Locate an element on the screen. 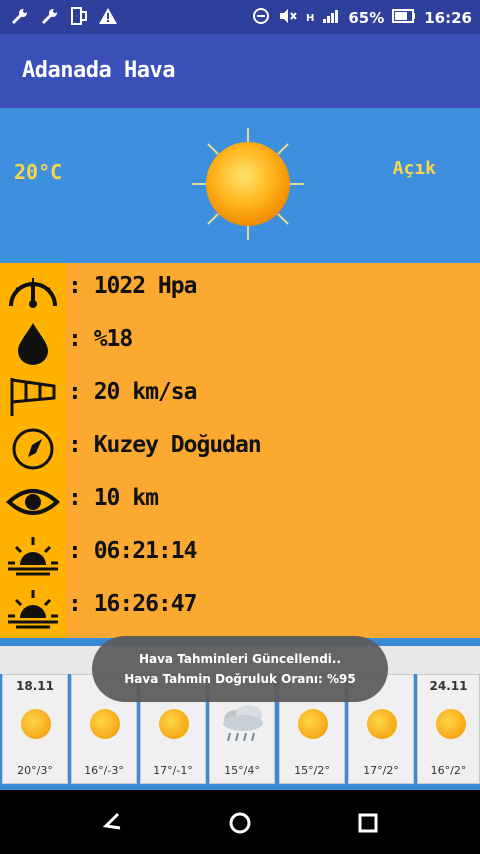 Image resolution: width=480 pixels, height=854 pixels. humidity-value: : %18 is located at coordinates (100, 339).